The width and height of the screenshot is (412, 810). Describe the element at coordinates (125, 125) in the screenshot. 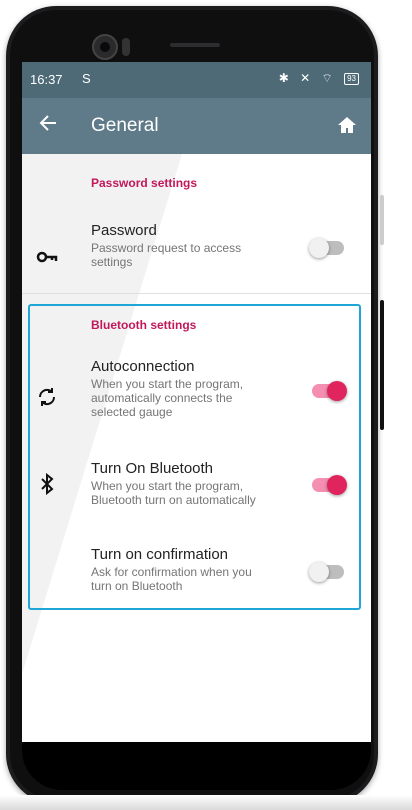

I see `page-title: General` at that location.